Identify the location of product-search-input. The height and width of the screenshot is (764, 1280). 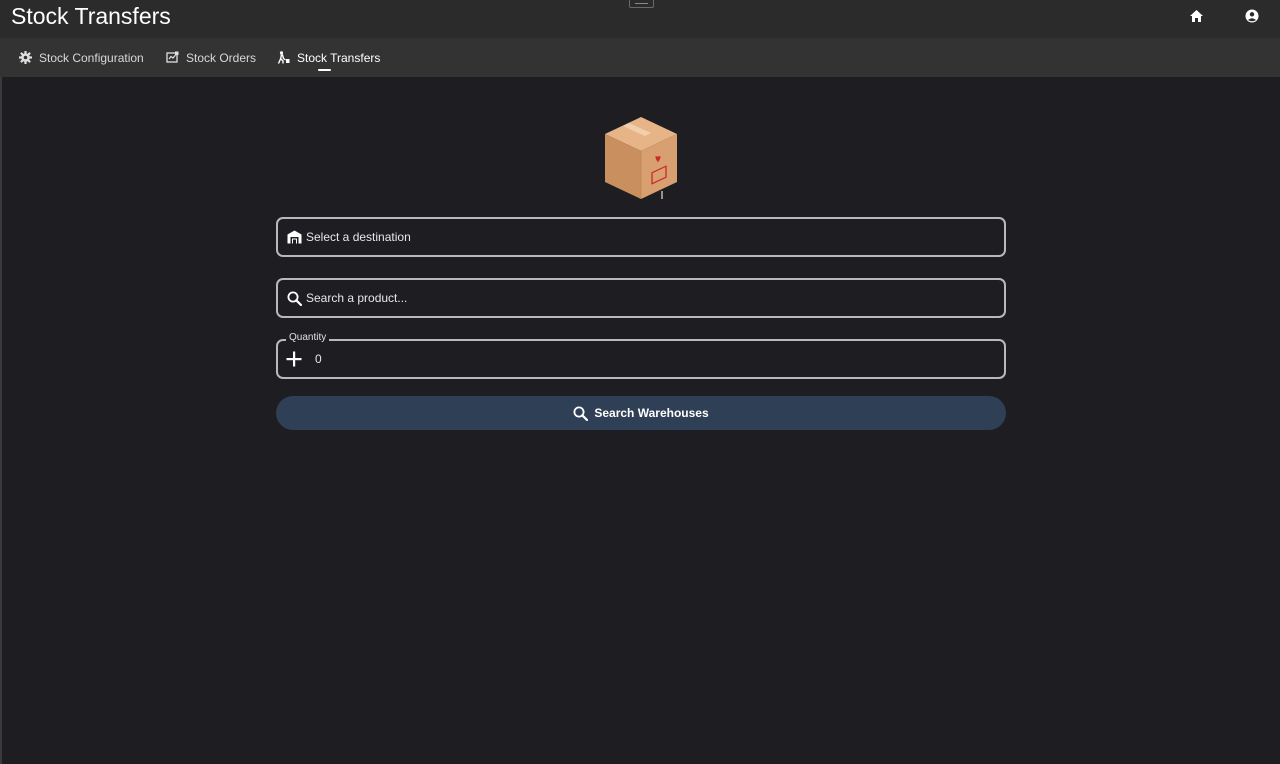
(636, 298).